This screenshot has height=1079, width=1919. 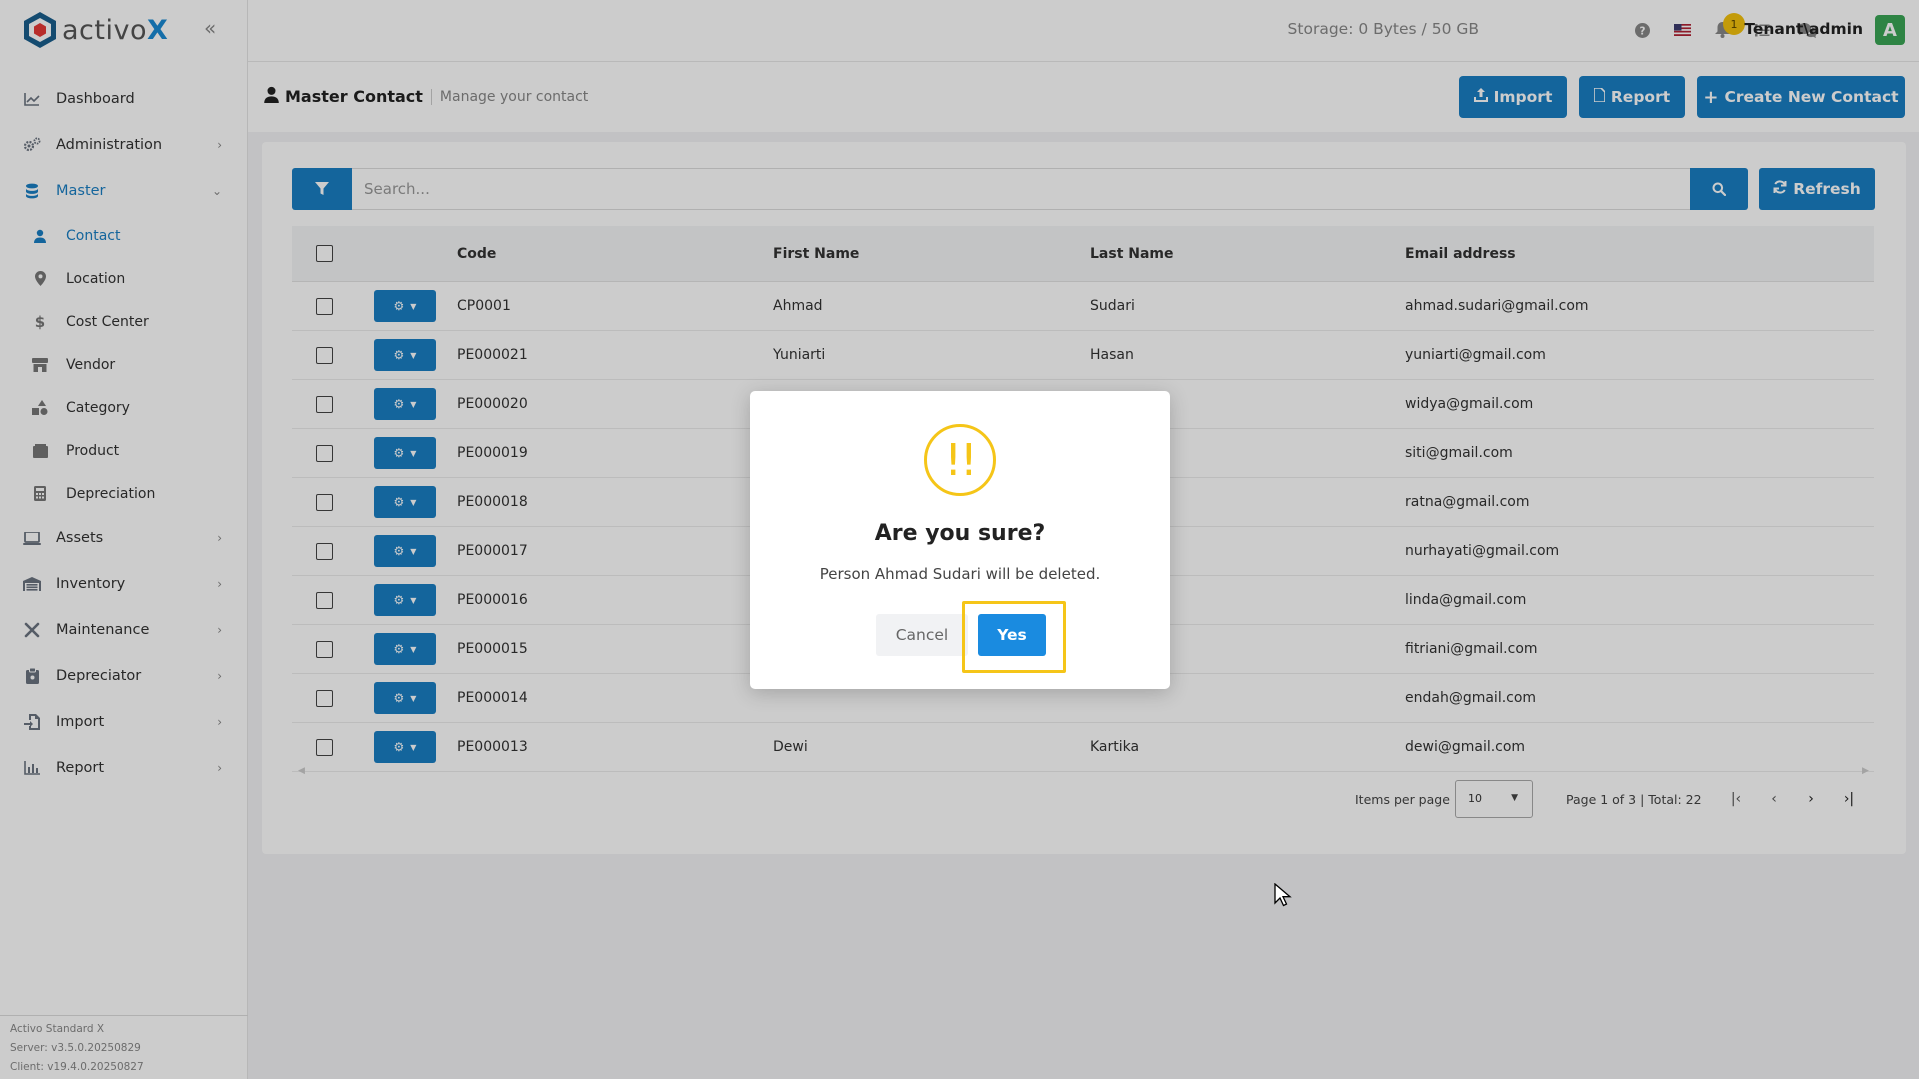 I want to click on cancel-button: Cancel, so click(x=922, y=635).